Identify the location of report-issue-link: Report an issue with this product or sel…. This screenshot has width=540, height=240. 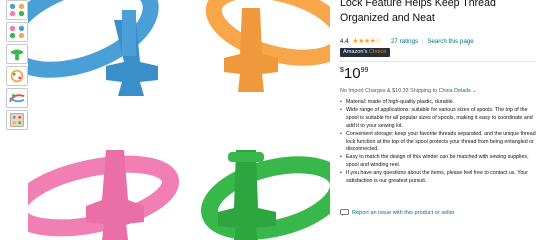
(397, 213).